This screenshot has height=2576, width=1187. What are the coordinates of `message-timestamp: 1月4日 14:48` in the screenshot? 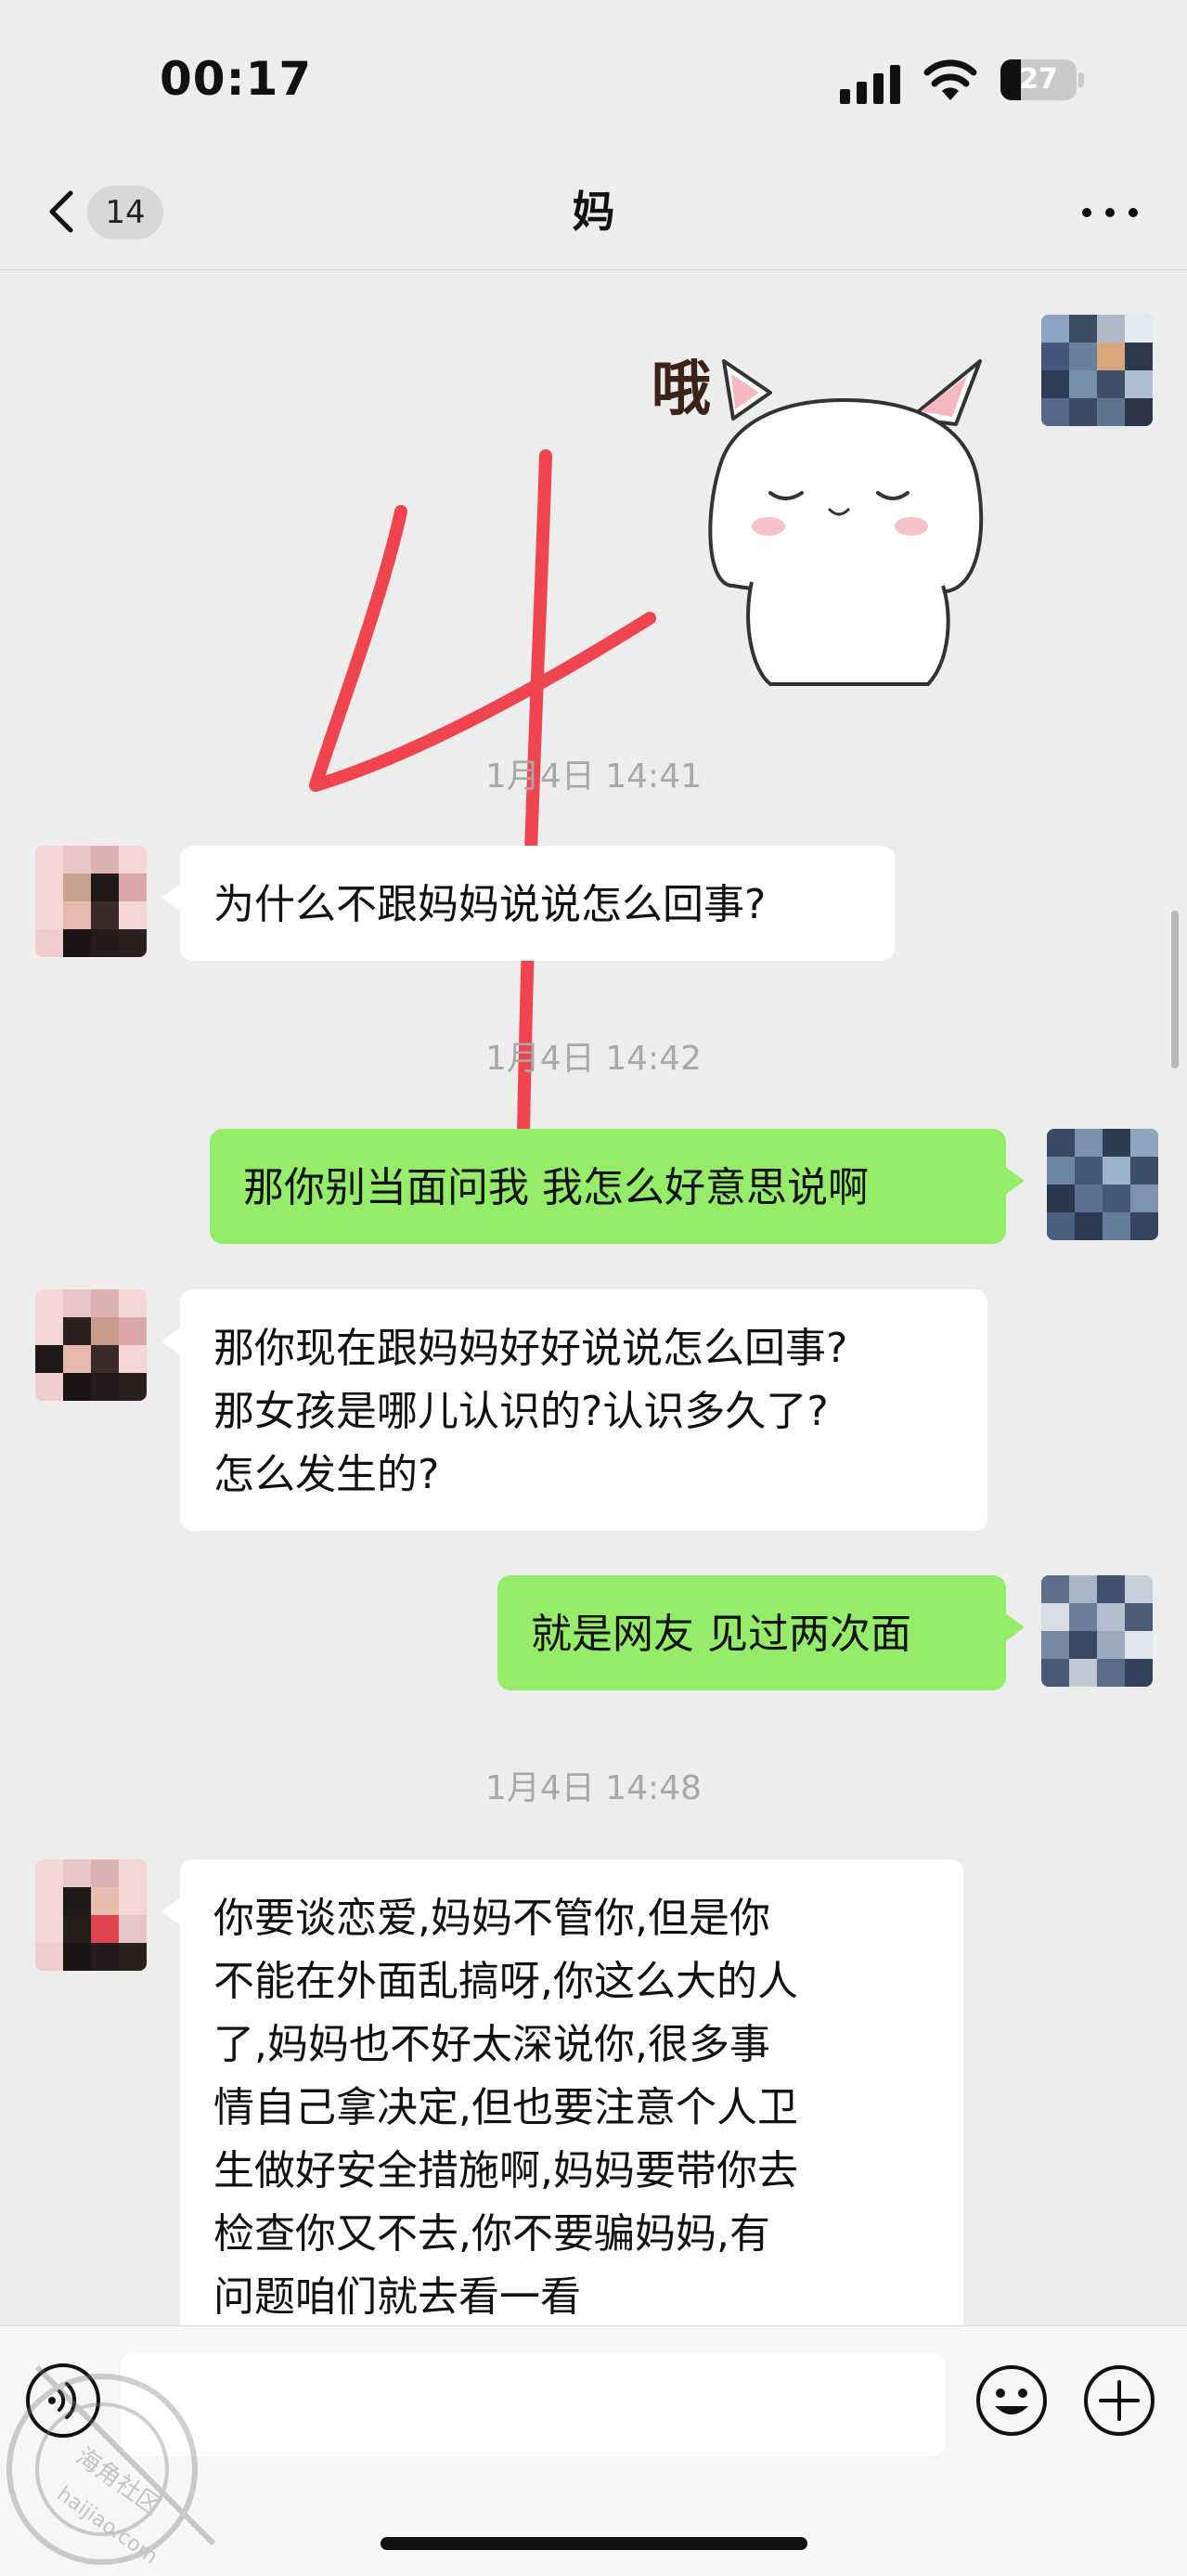 It's located at (593, 1788).